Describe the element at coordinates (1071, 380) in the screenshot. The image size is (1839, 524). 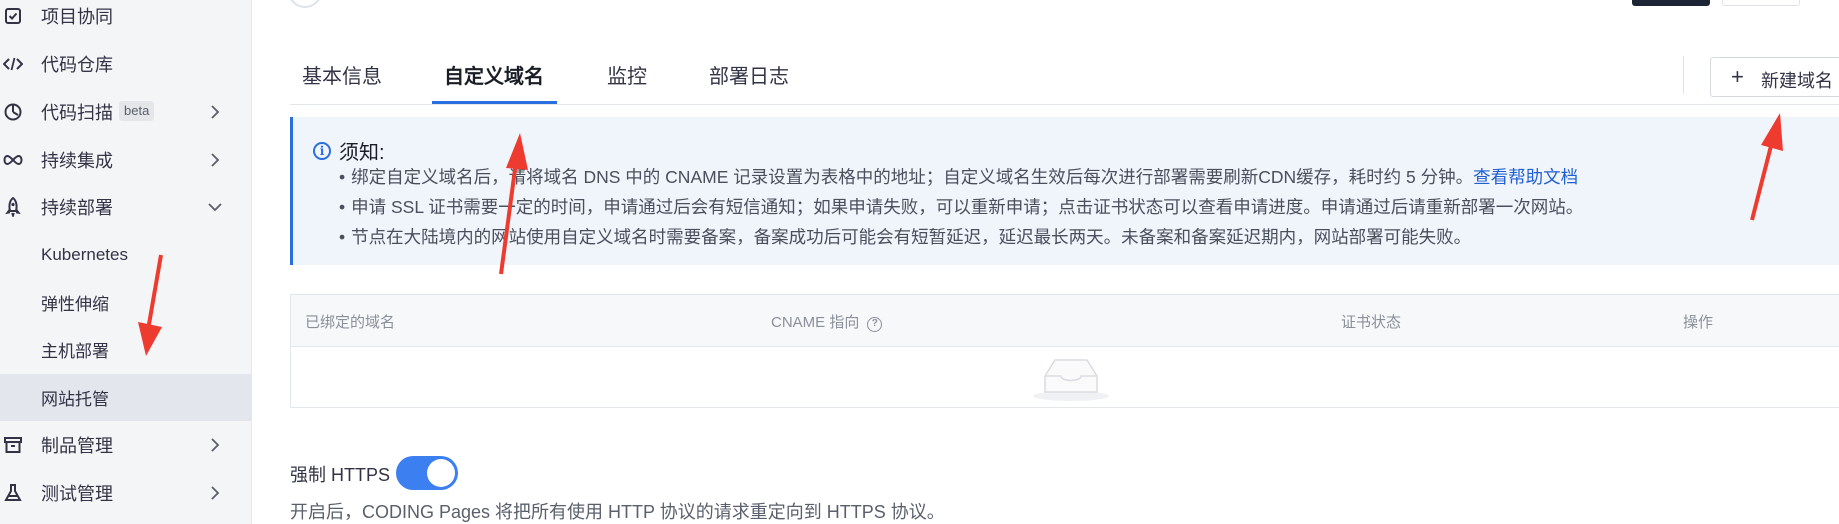
I see `empty-inbox-icon` at that location.